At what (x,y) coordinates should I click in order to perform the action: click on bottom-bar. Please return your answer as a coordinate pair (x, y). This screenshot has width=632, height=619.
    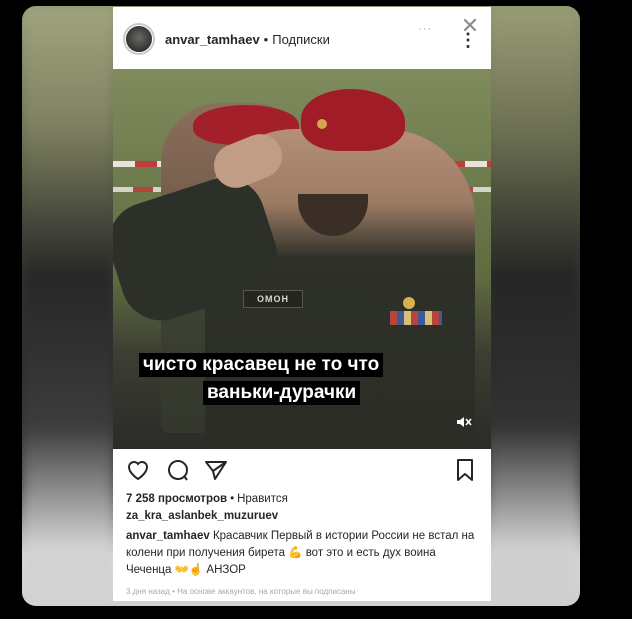
    Looking at the image, I should click on (316, 612).